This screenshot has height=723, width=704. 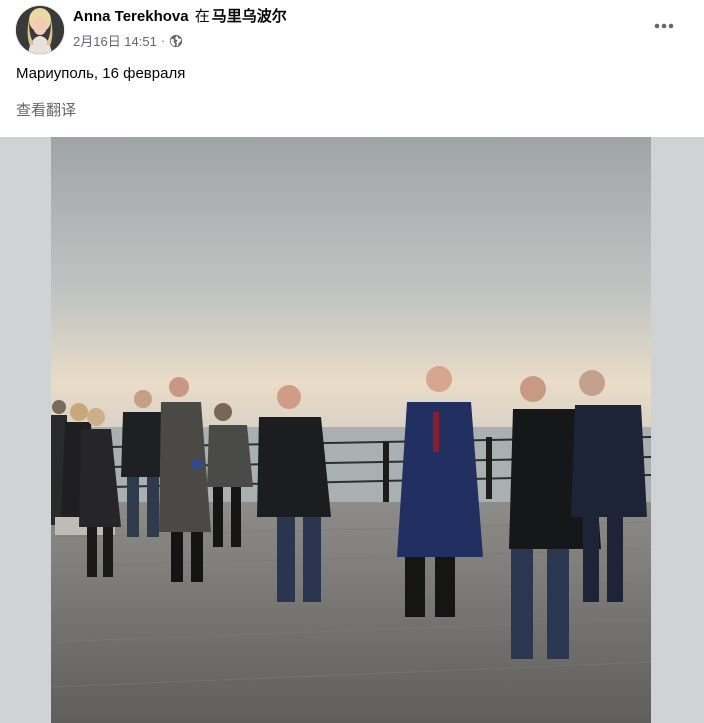 I want to click on more-options-button, so click(x=664, y=26).